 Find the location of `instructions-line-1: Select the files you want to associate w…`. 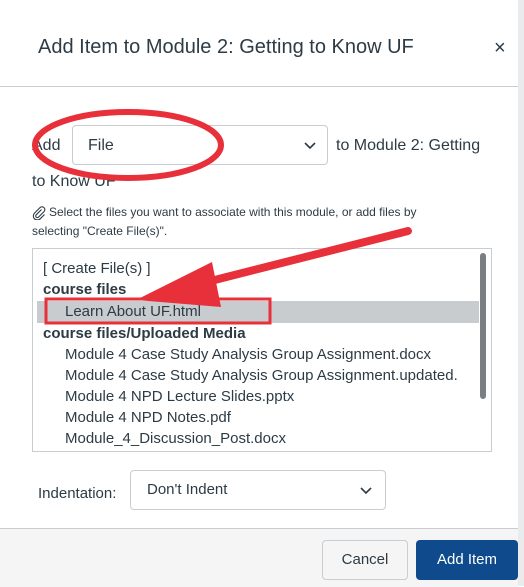

instructions-line-1: Select the files you want to associate w… is located at coordinates (233, 212).